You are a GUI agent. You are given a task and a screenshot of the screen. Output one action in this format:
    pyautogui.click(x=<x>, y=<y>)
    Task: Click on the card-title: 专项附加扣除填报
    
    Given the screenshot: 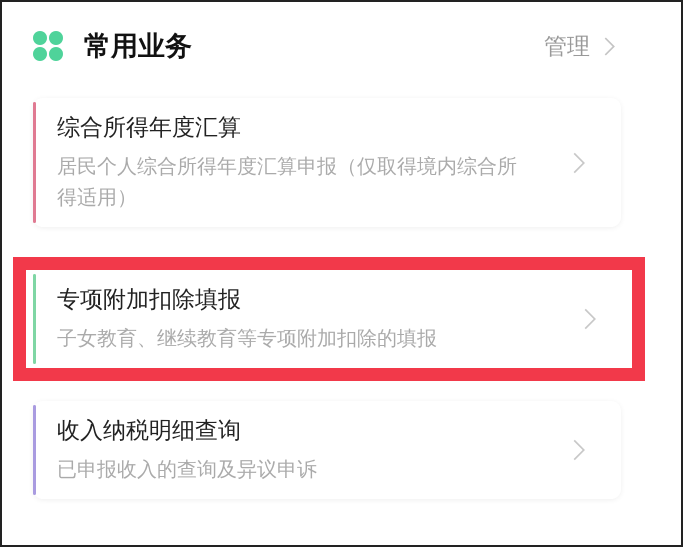 What is the action you would take?
    pyautogui.click(x=149, y=300)
    